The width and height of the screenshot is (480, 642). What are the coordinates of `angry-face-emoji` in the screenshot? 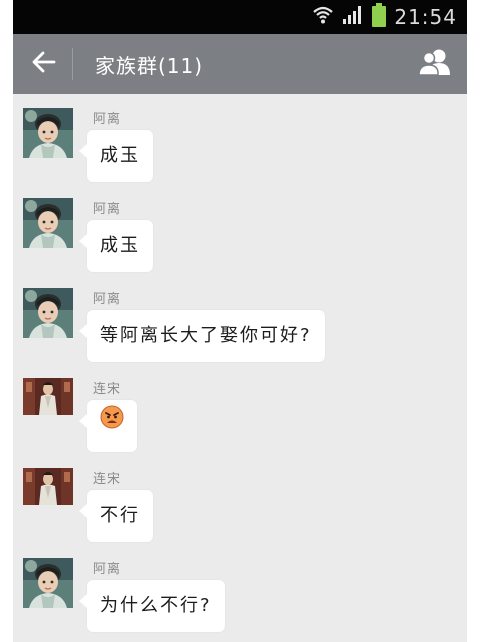 It's located at (112, 424).